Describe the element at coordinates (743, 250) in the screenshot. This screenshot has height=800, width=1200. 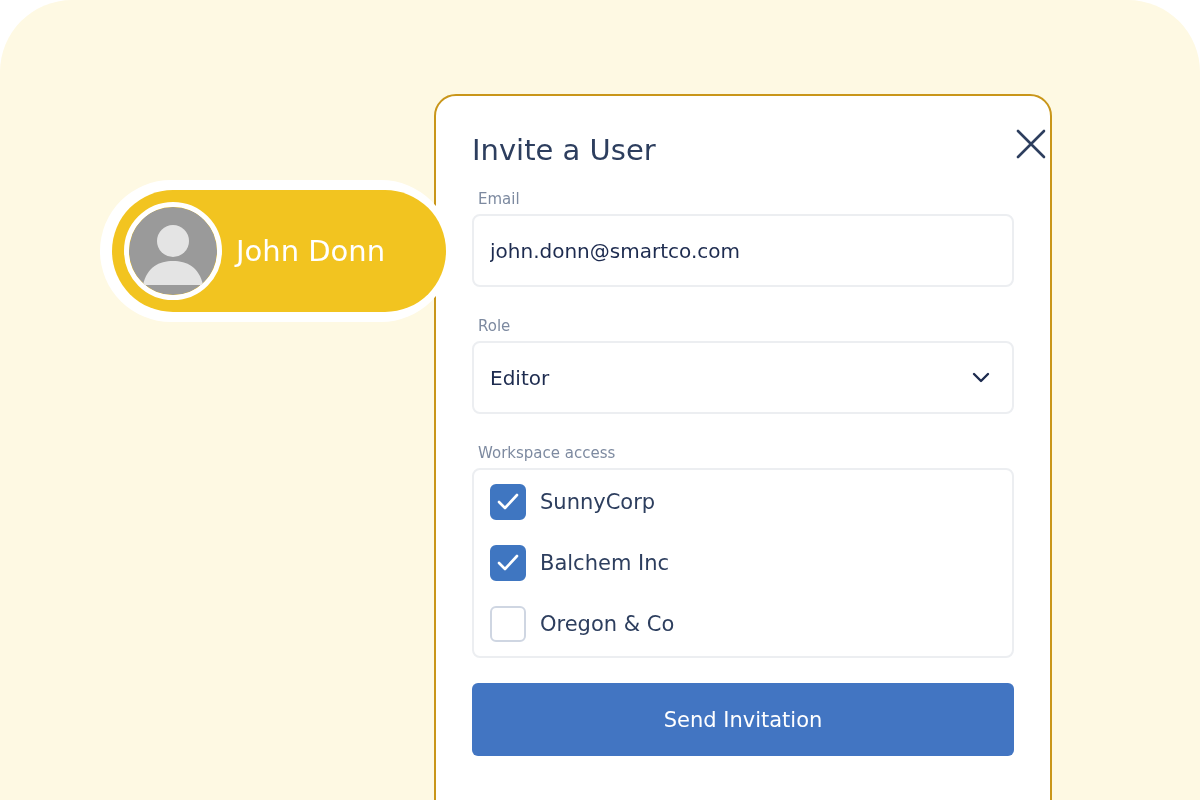
I see `email-field: john.donn@smartco.com` at that location.